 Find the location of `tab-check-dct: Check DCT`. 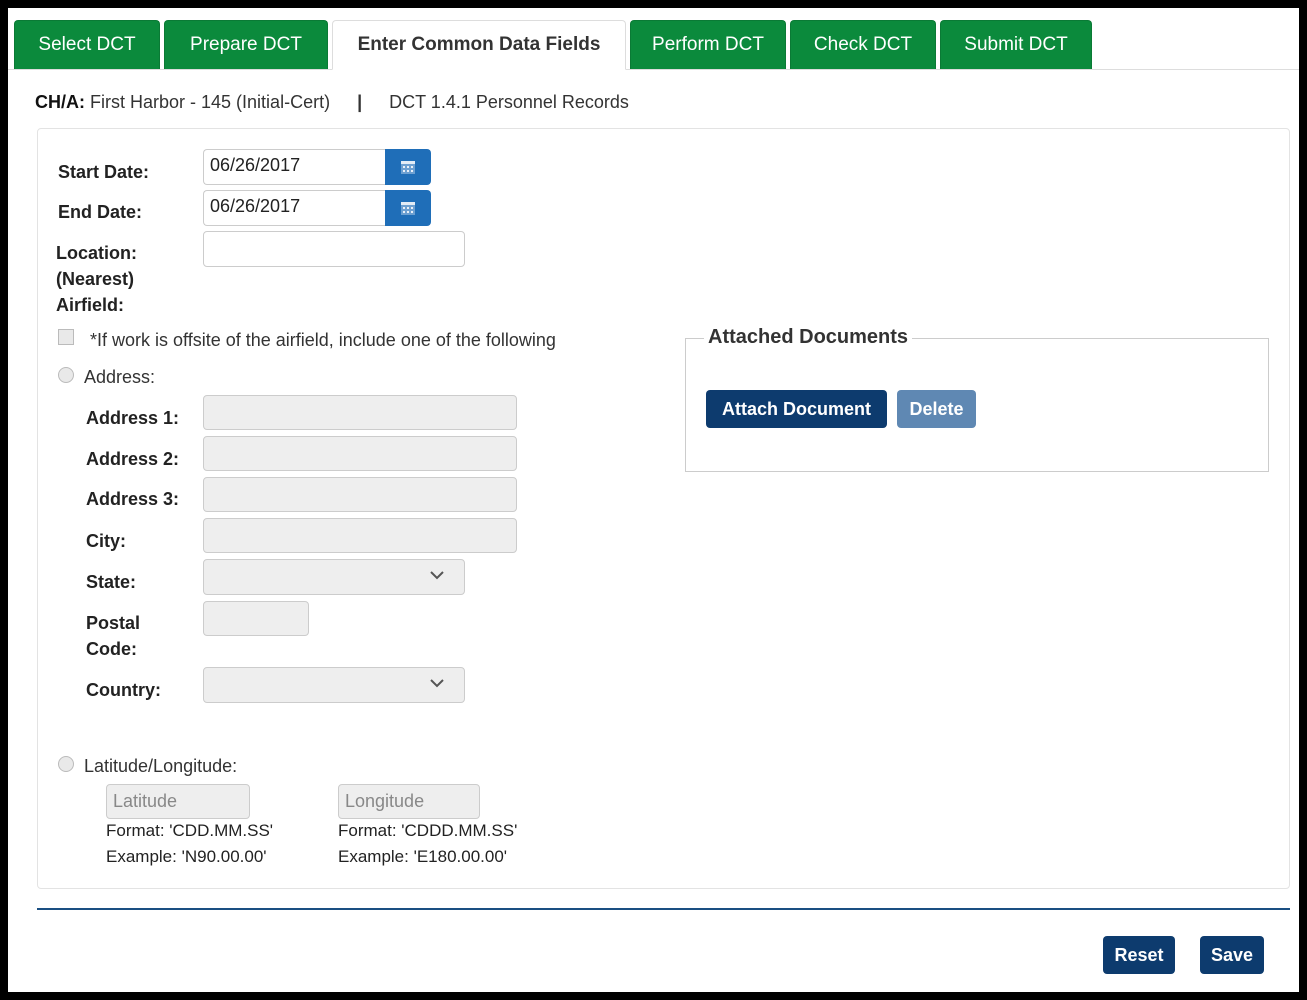

tab-check-dct: Check DCT is located at coordinates (863, 44).